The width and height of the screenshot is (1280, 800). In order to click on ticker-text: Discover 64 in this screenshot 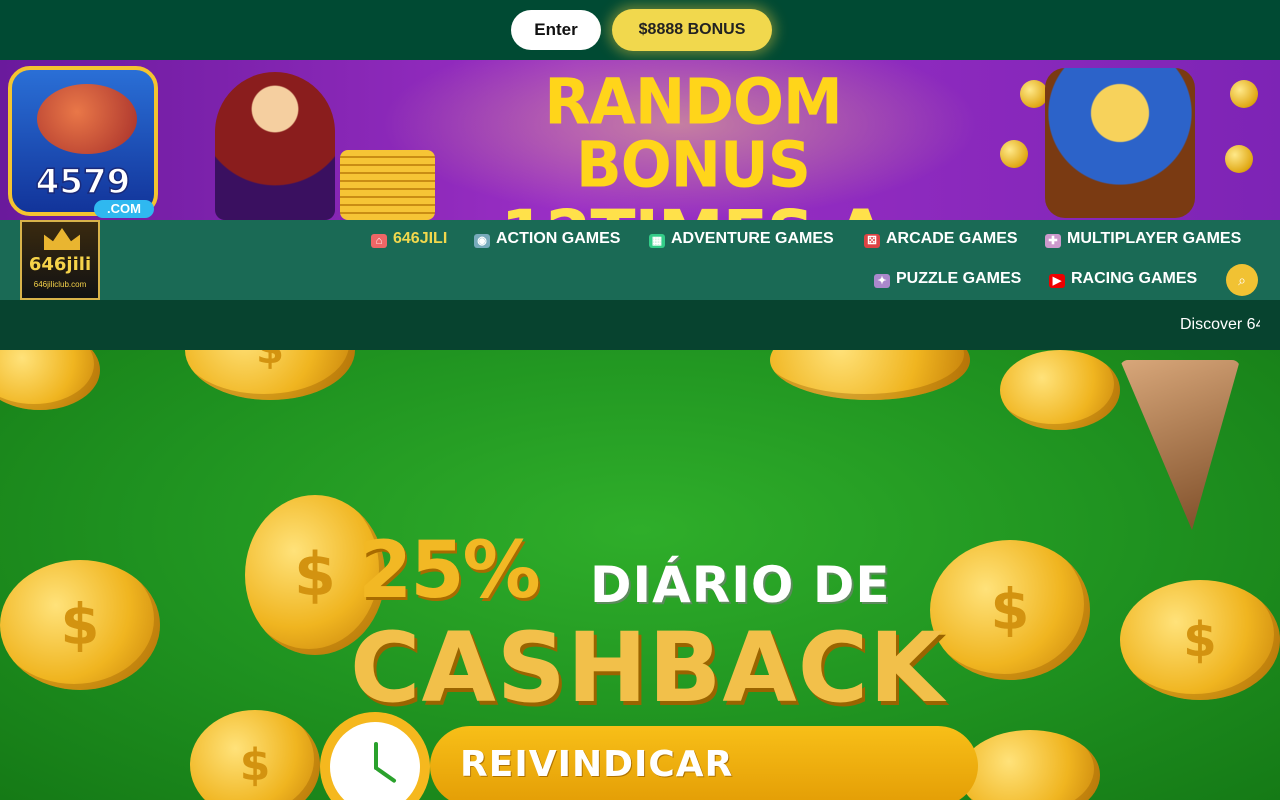, I will do `click(1220, 324)`.